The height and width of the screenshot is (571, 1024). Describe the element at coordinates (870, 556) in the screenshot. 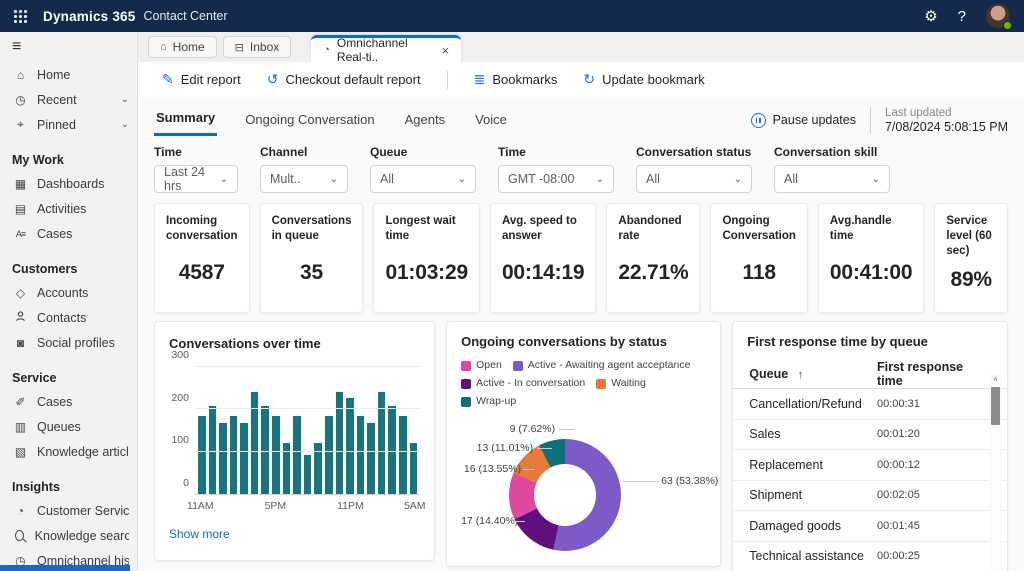

I see `table-row: Technical assistance 00:00:25` at that location.